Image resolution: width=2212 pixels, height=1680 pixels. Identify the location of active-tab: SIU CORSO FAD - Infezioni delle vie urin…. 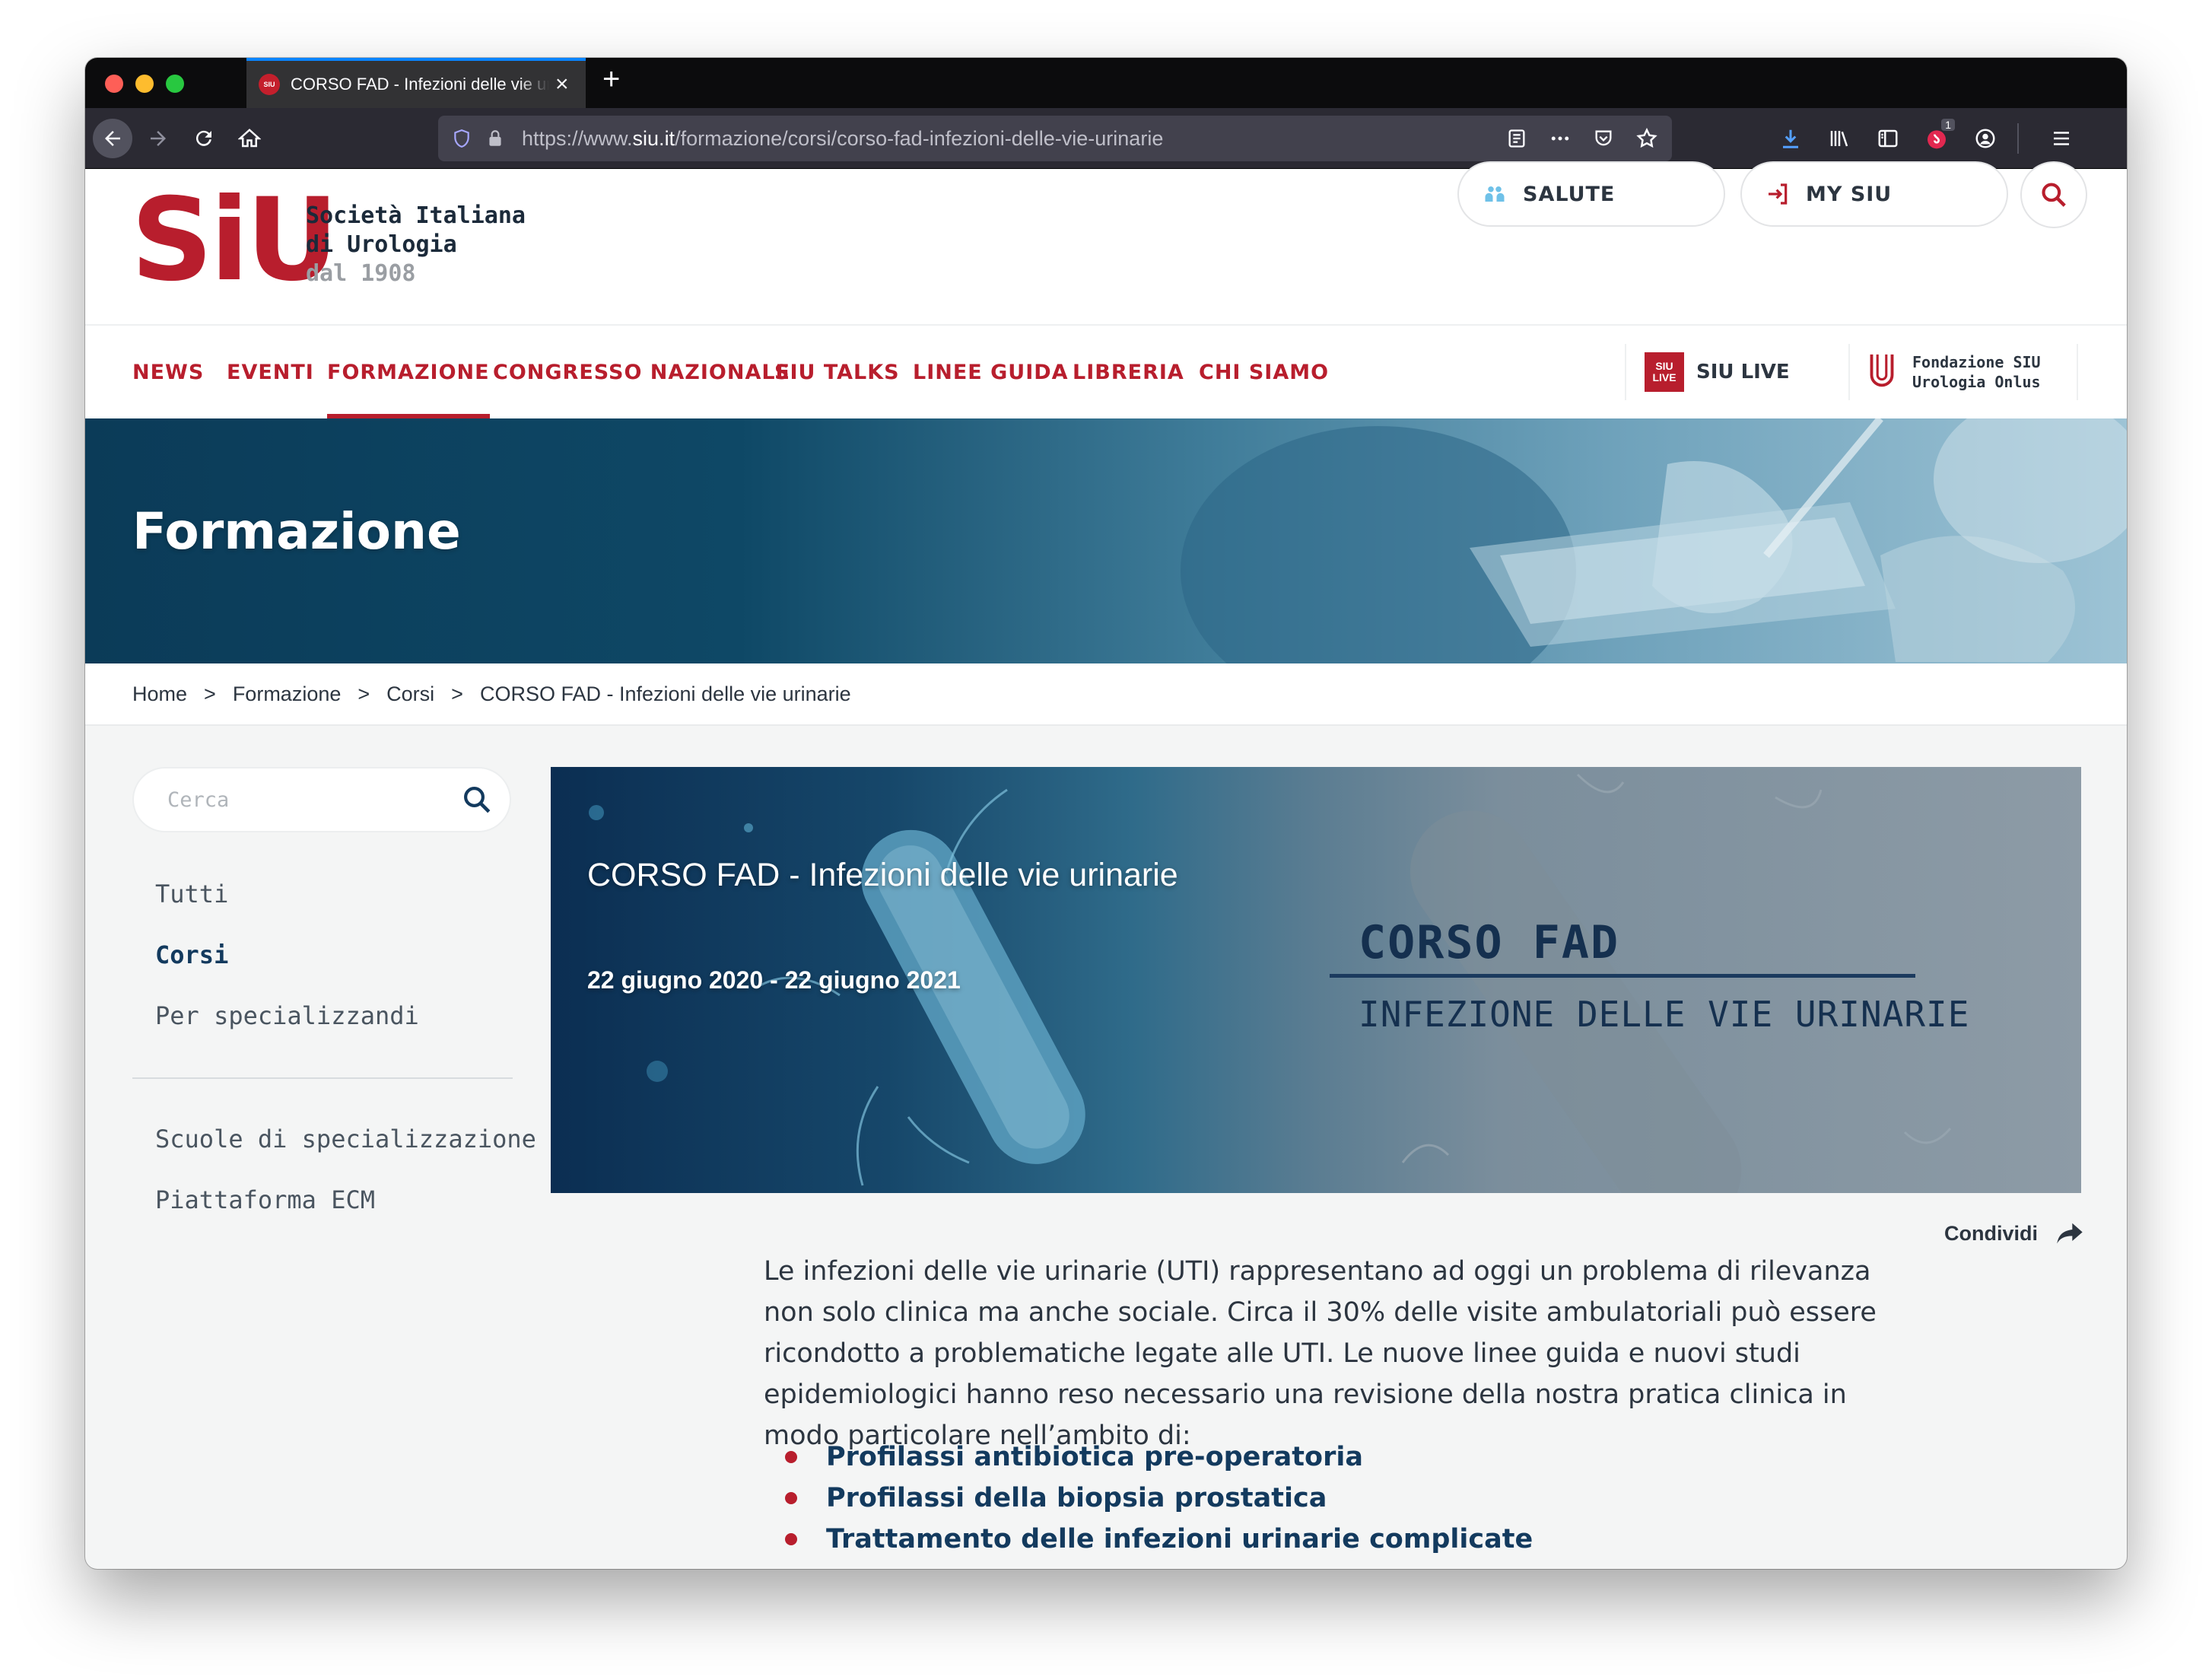
(416, 83).